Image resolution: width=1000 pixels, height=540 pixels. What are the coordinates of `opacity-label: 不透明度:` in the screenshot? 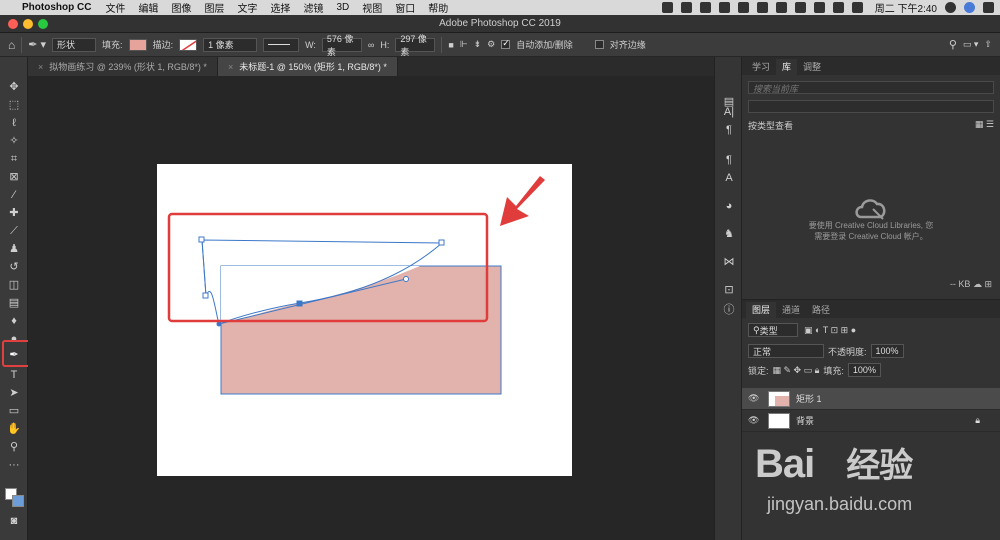 It's located at (847, 351).